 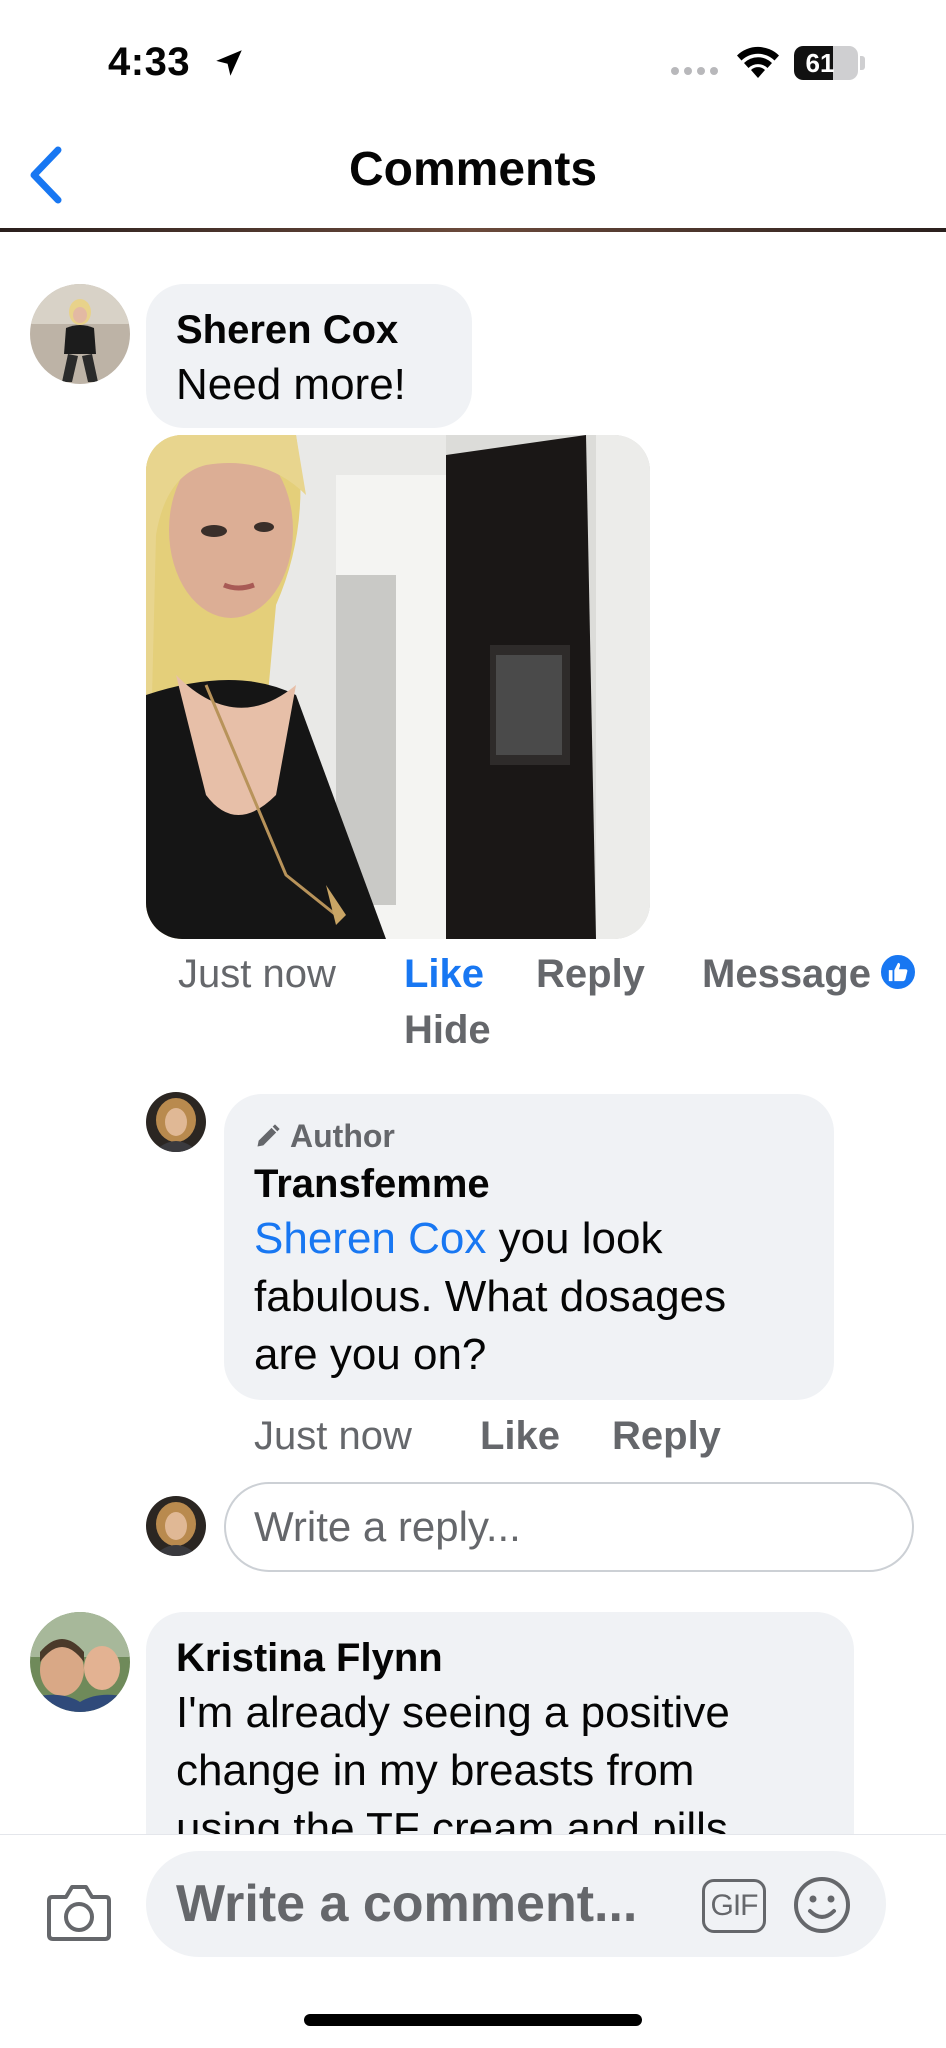 I want to click on avatar-current-user, so click(x=176, y=1526).